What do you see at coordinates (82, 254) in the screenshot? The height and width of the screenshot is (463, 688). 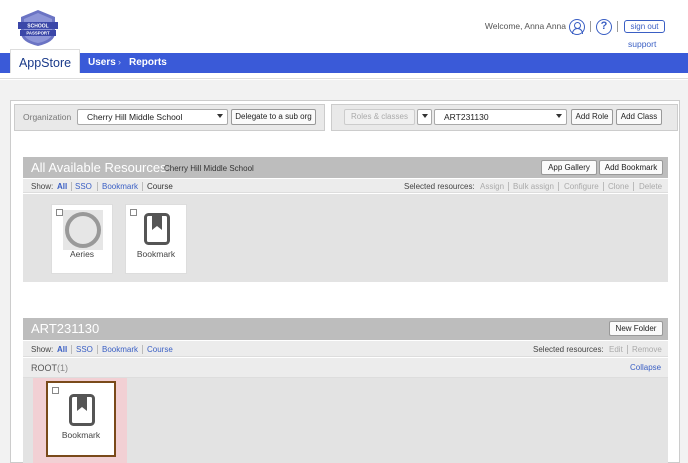 I see `tile-label: Aeries` at bounding box center [82, 254].